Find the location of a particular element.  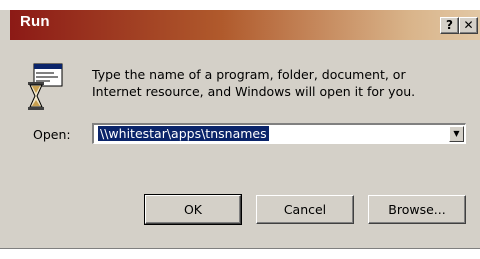

dropdown-button: ▼ is located at coordinates (456, 134).